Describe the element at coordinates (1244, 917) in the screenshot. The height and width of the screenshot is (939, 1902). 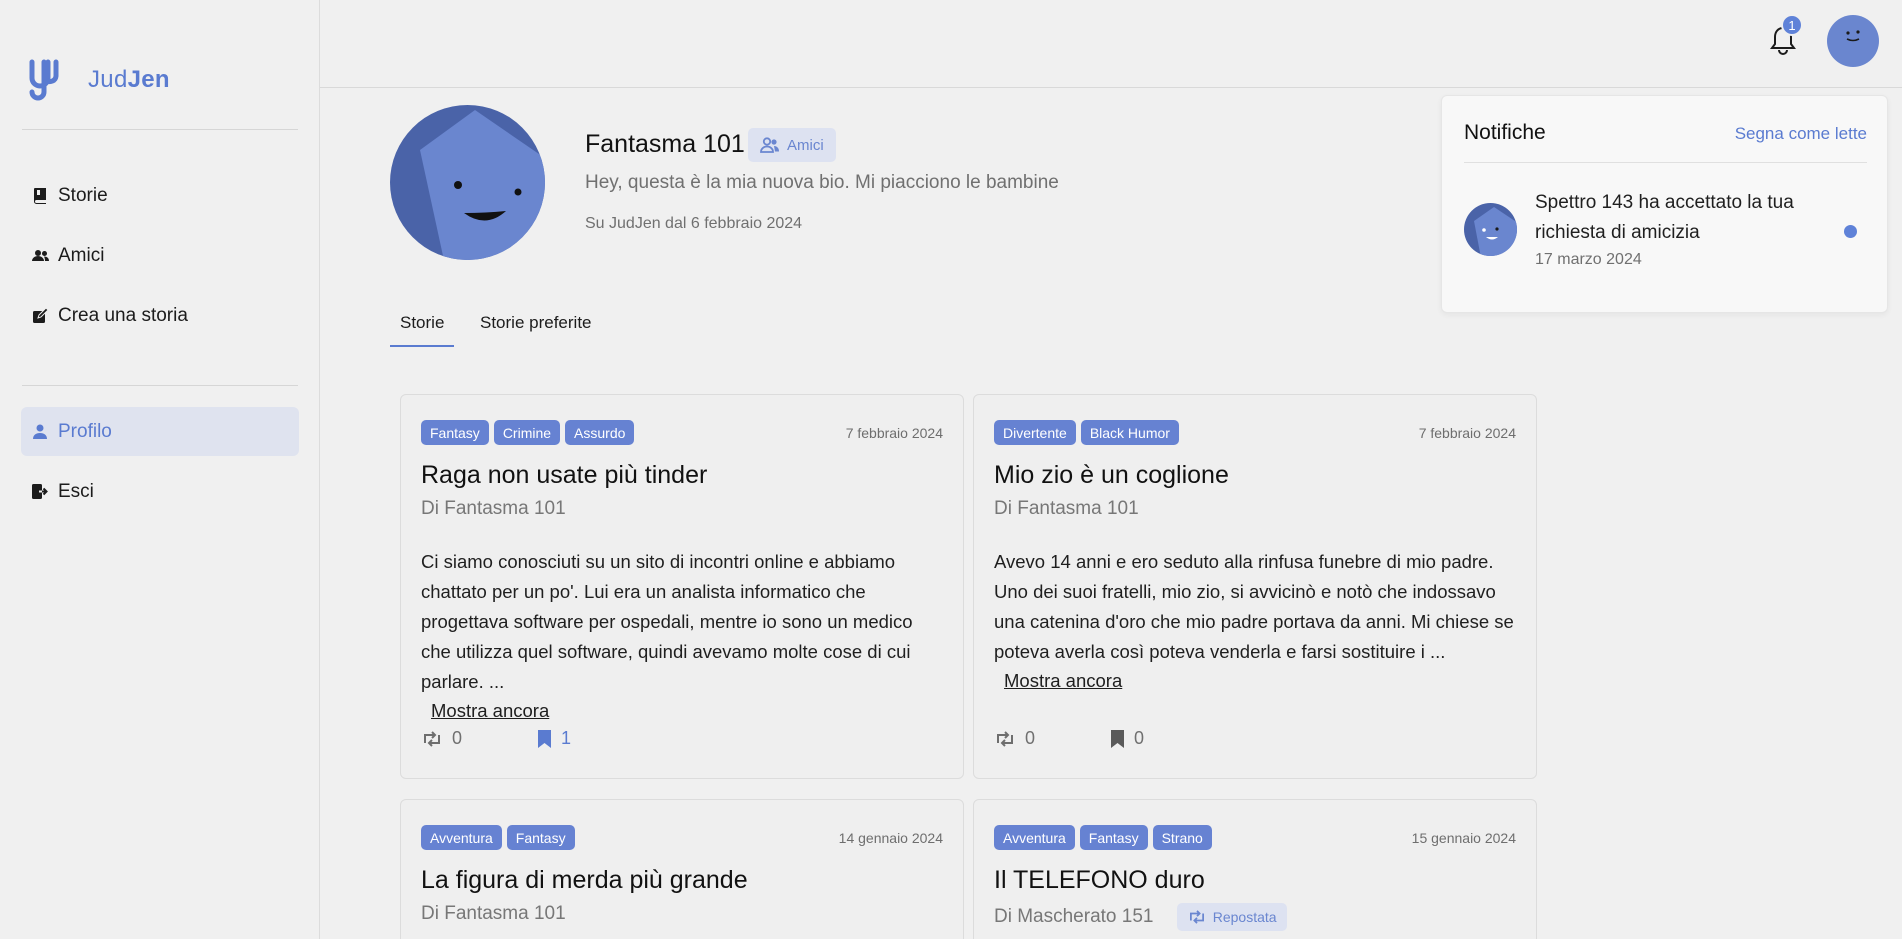
I see `reposted-badge-label: Repostata` at that location.